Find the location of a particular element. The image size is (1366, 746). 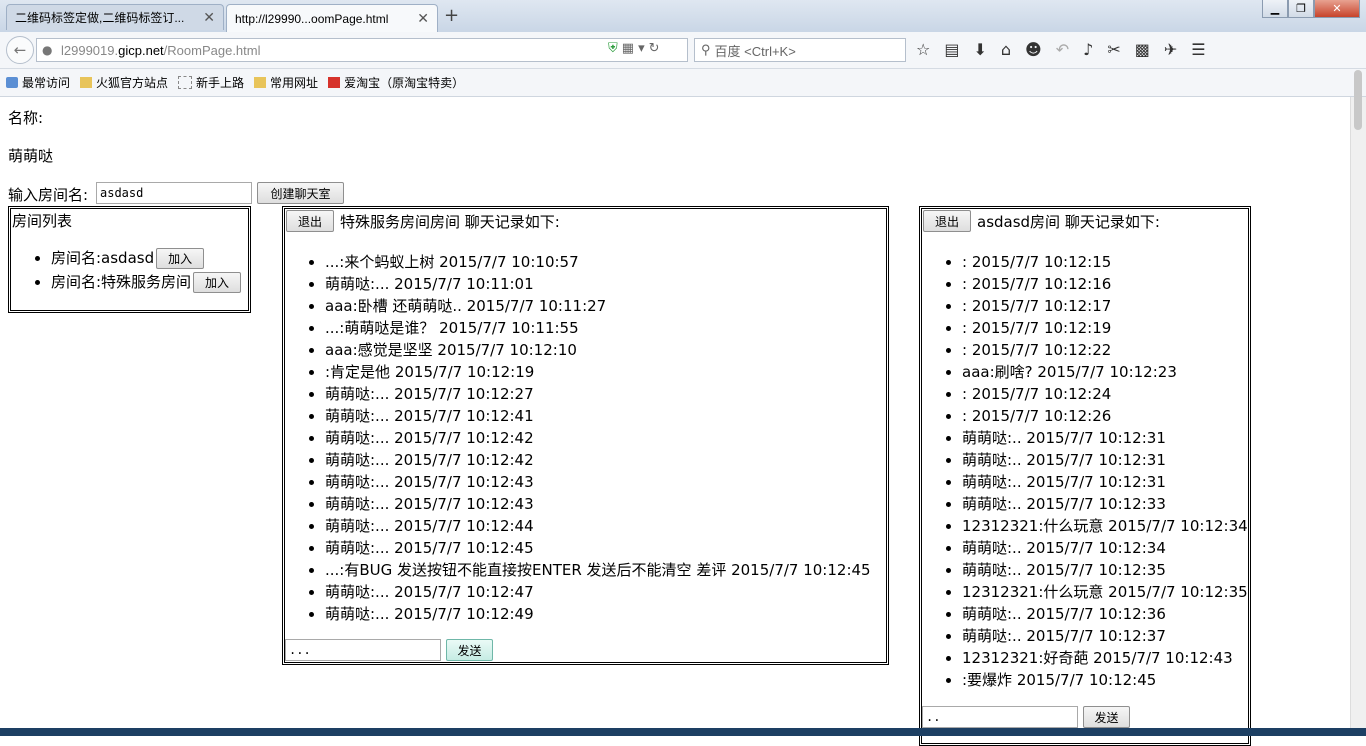

shield-icon: ⛨ is located at coordinates (615, 48).